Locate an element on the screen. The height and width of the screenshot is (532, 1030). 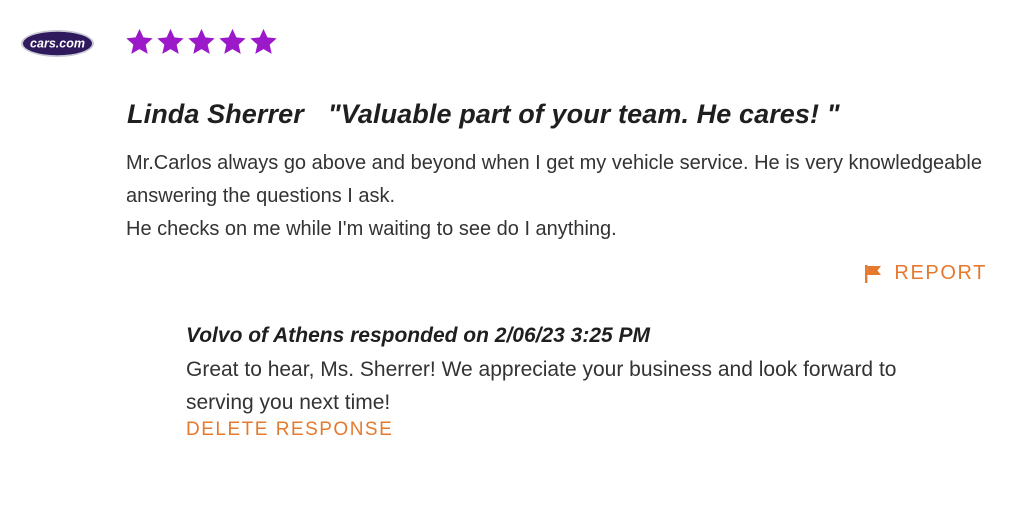
report-button: REPORT is located at coordinates (925, 273).